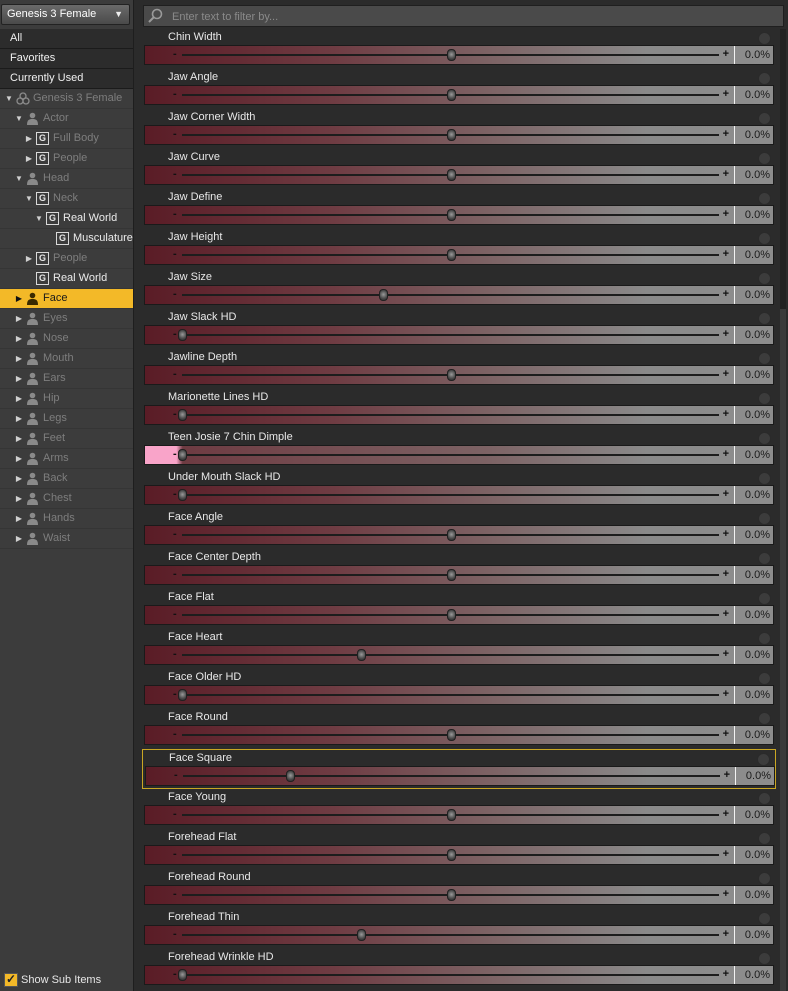 The height and width of the screenshot is (991, 788). I want to click on property-row-jaw-define: Jaw Define - +0.0%, so click(459, 209).